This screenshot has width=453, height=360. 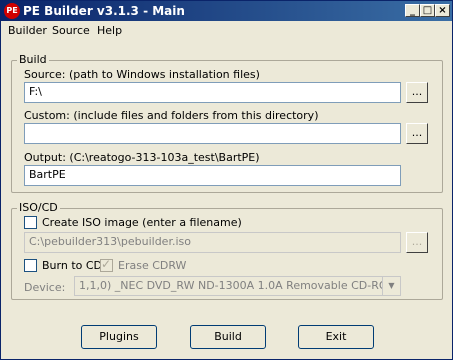 What do you see at coordinates (72, 265) in the screenshot?
I see `burn-cd-label: Burn to CD` at bounding box center [72, 265].